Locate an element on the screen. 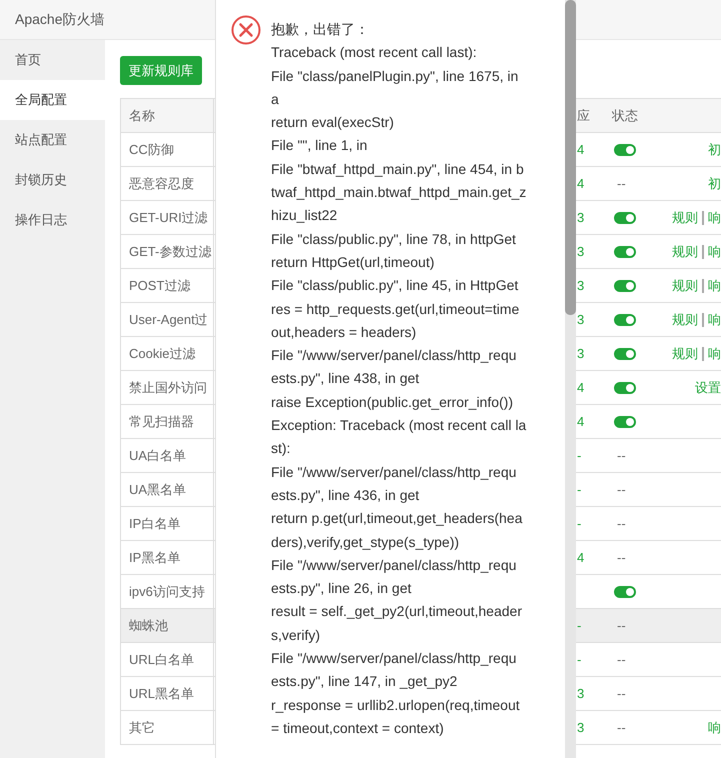 This screenshot has height=758, width=721. error-message-line: ests.py", line 436, in get is located at coordinates (345, 495).